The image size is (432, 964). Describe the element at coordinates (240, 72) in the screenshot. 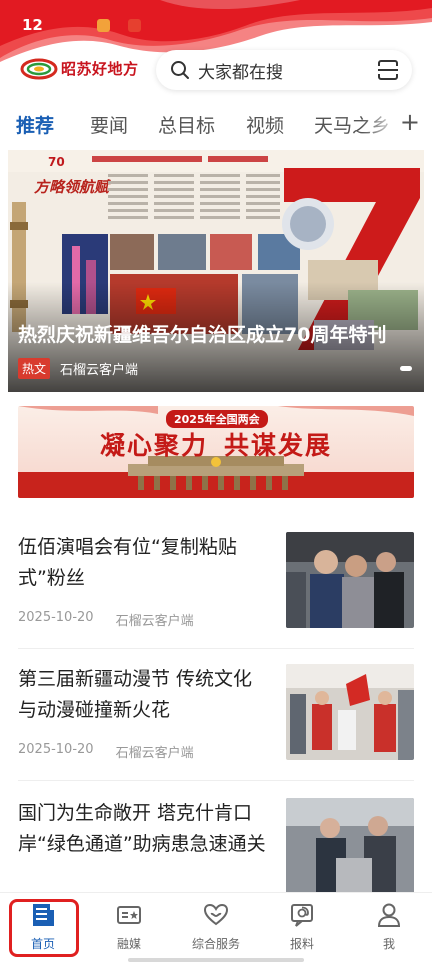

I see `search-placeholder: 大家都在搜` at that location.